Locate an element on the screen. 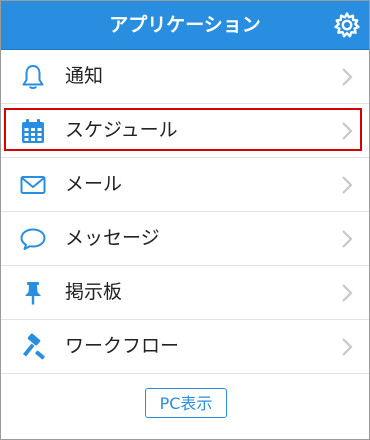 The width and height of the screenshot is (370, 440). menu-item-message: メッセージ is located at coordinates (185, 239).